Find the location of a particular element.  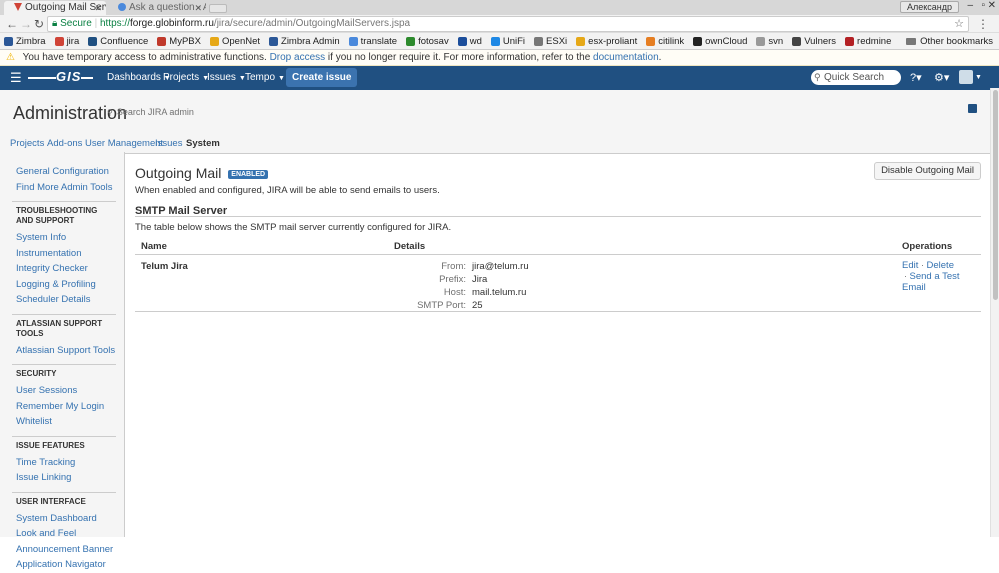

tab-projects: Projects is located at coordinates (27, 143).